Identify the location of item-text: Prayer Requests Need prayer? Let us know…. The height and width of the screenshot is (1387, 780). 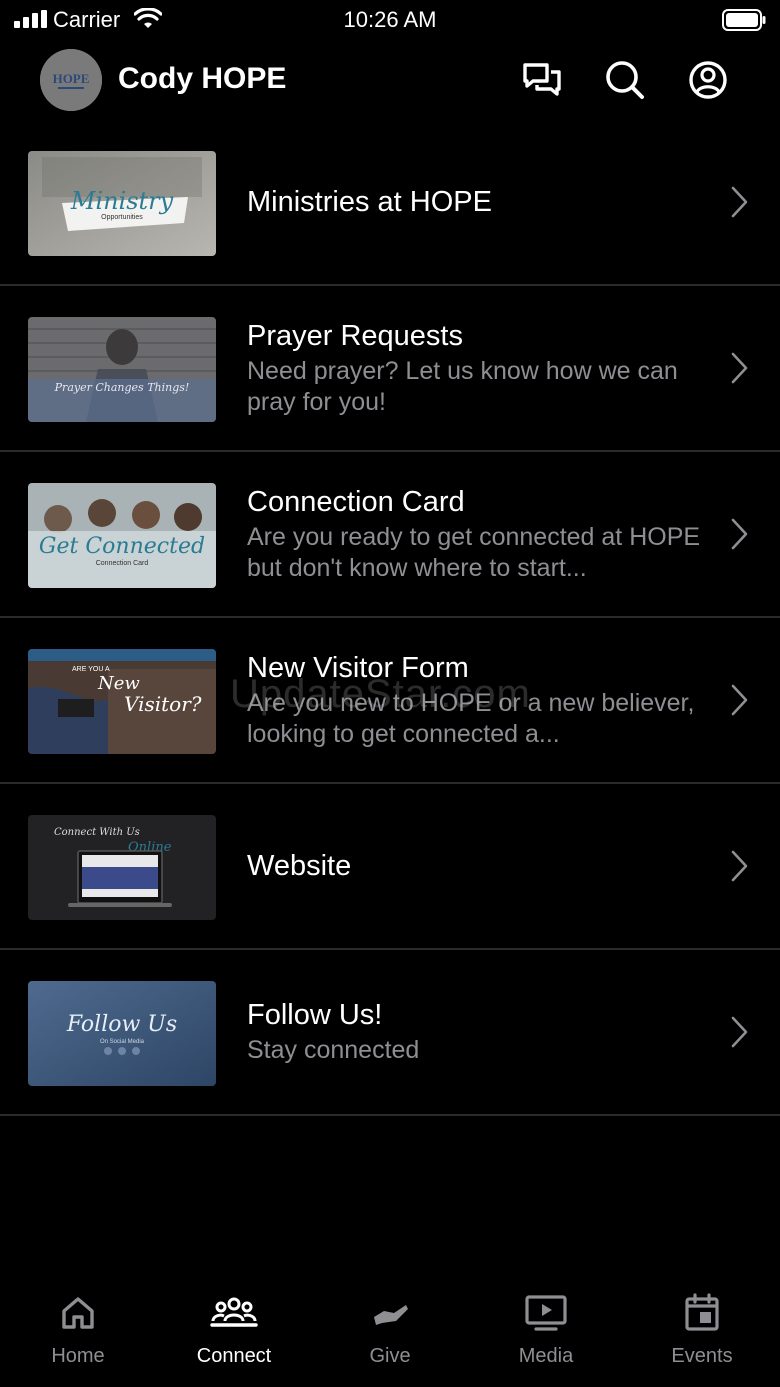
(482, 368).